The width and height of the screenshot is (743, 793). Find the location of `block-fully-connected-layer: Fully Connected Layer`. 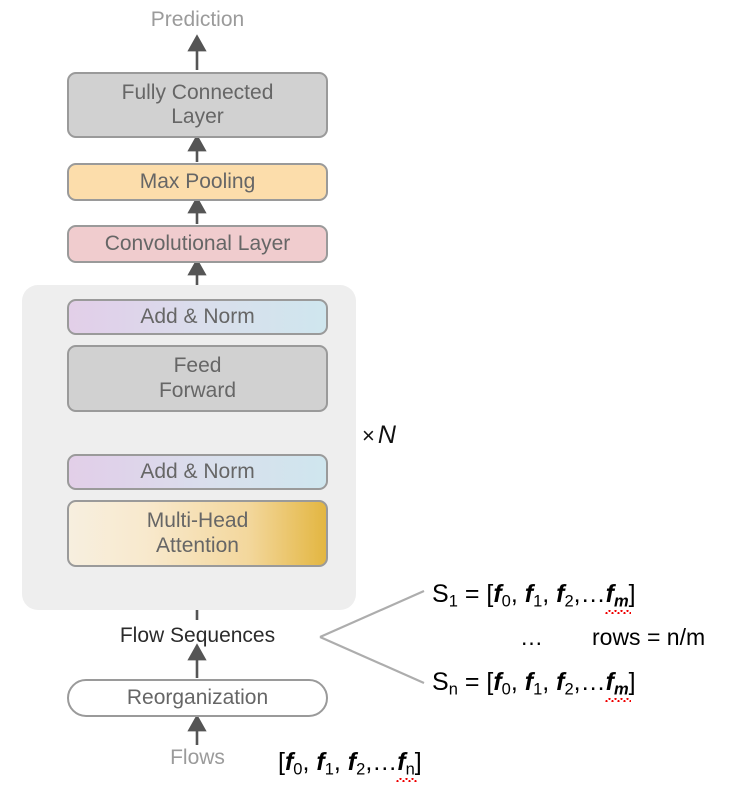

block-fully-connected-layer: Fully Connected Layer is located at coordinates (197, 105).